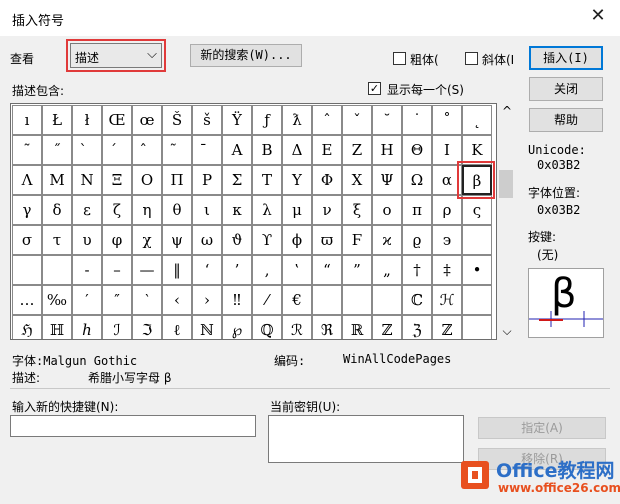 Image resolution: width=620 pixels, height=504 pixels. Describe the element at coordinates (327, 327) in the screenshot. I see `symbol-cell: ℜ` at that location.